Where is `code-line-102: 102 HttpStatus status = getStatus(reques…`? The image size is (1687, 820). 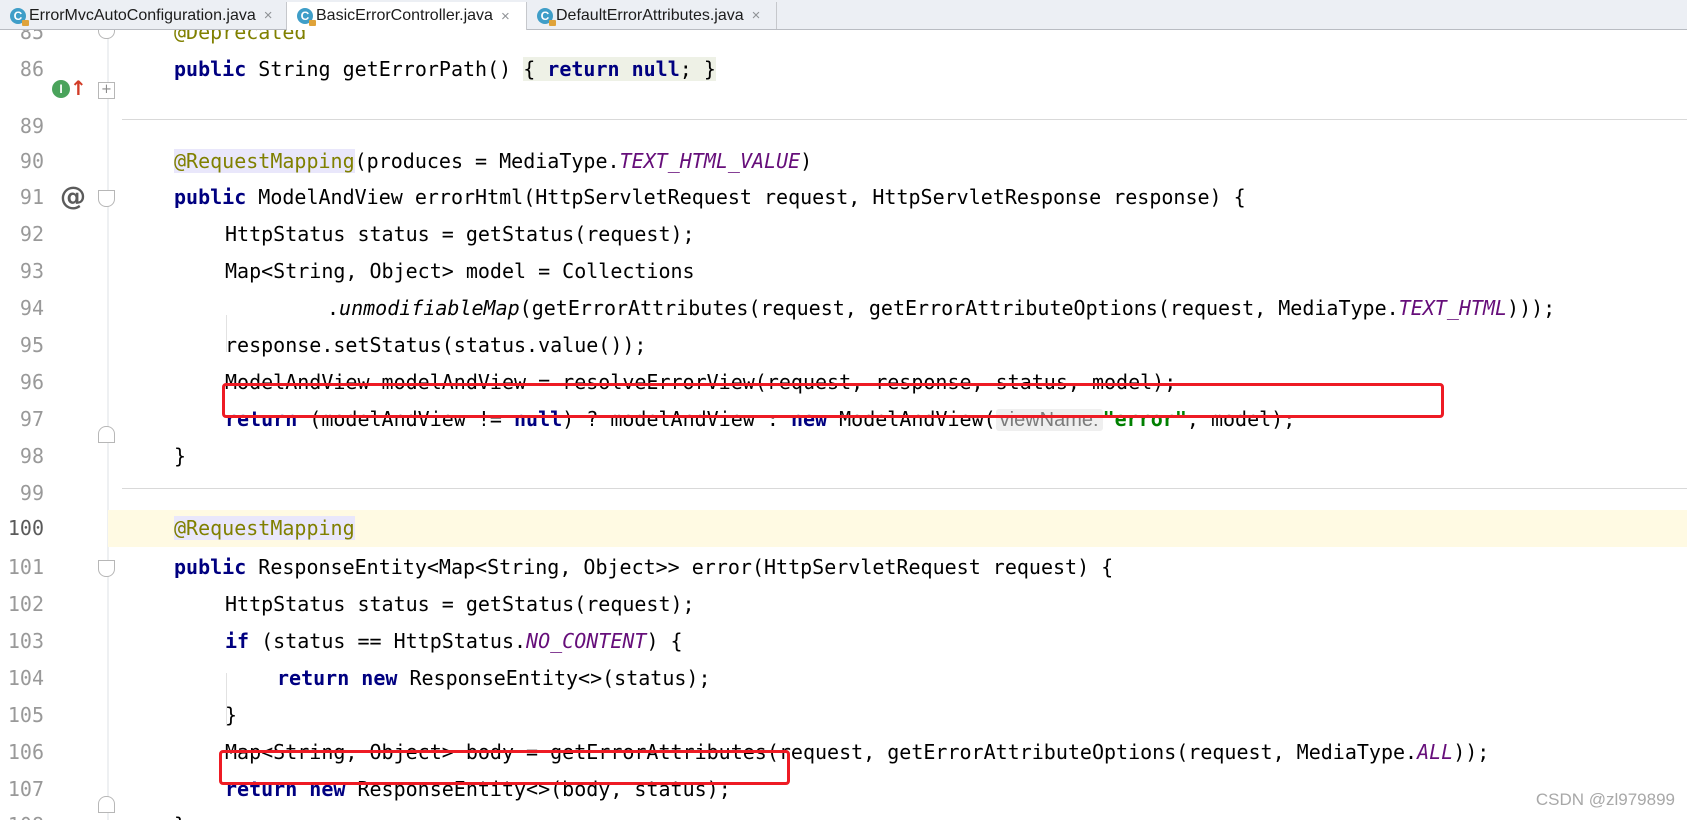
code-line-102: 102 HttpStatus status = getStatus(reques… is located at coordinates (843, 604).